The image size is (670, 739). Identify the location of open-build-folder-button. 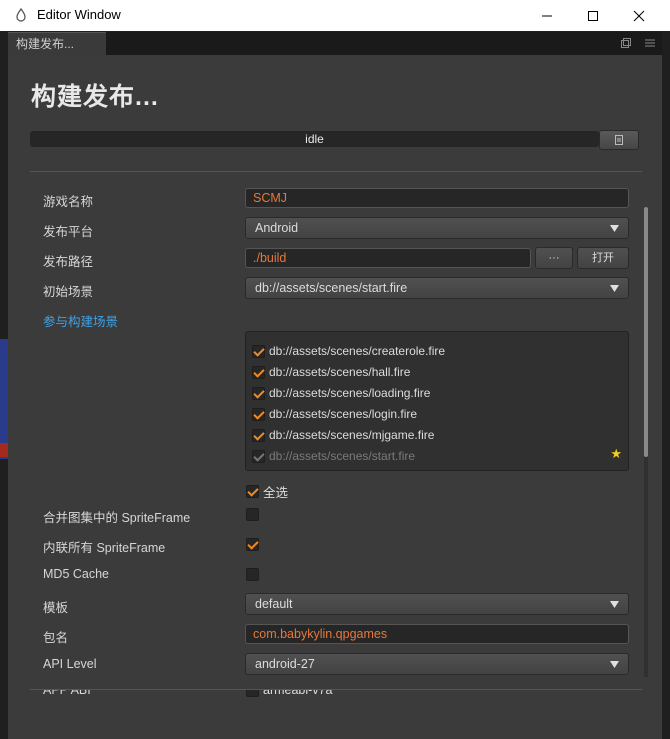
(619, 140).